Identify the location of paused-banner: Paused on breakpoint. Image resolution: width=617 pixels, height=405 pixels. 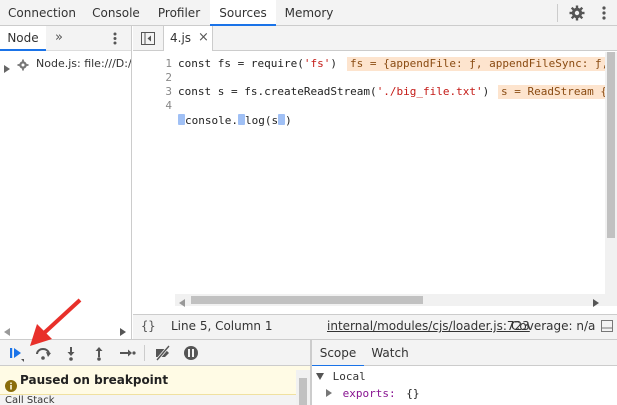
(155, 380).